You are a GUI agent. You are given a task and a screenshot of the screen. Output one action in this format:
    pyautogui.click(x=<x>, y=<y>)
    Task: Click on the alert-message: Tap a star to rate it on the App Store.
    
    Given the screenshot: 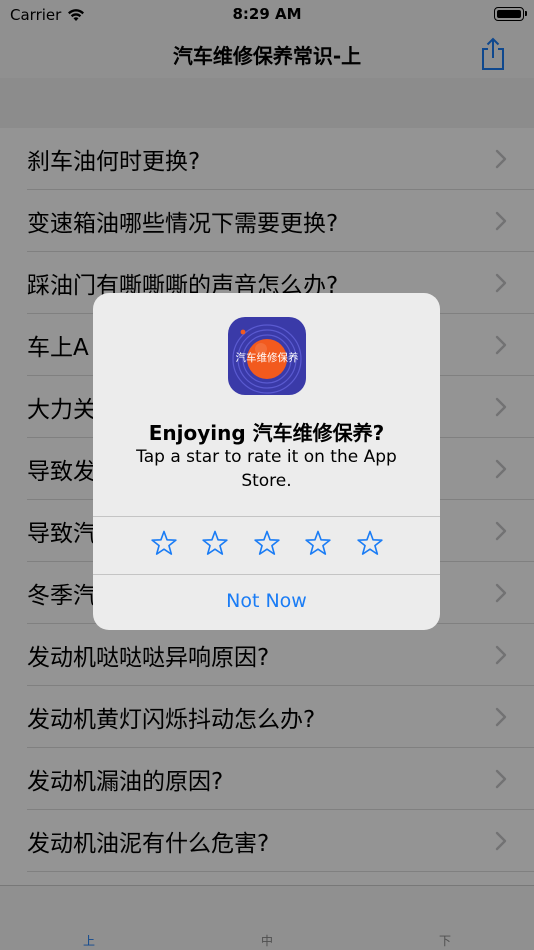 What is the action you would take?
    pyautogui.click(x=266, y=469)
    